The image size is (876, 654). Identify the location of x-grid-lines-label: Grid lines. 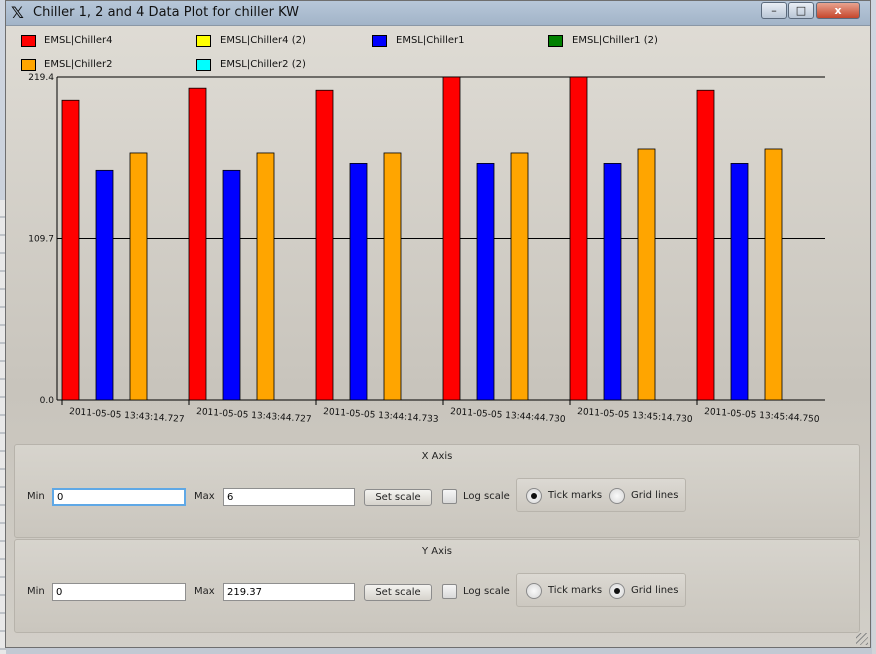
(655, 495).